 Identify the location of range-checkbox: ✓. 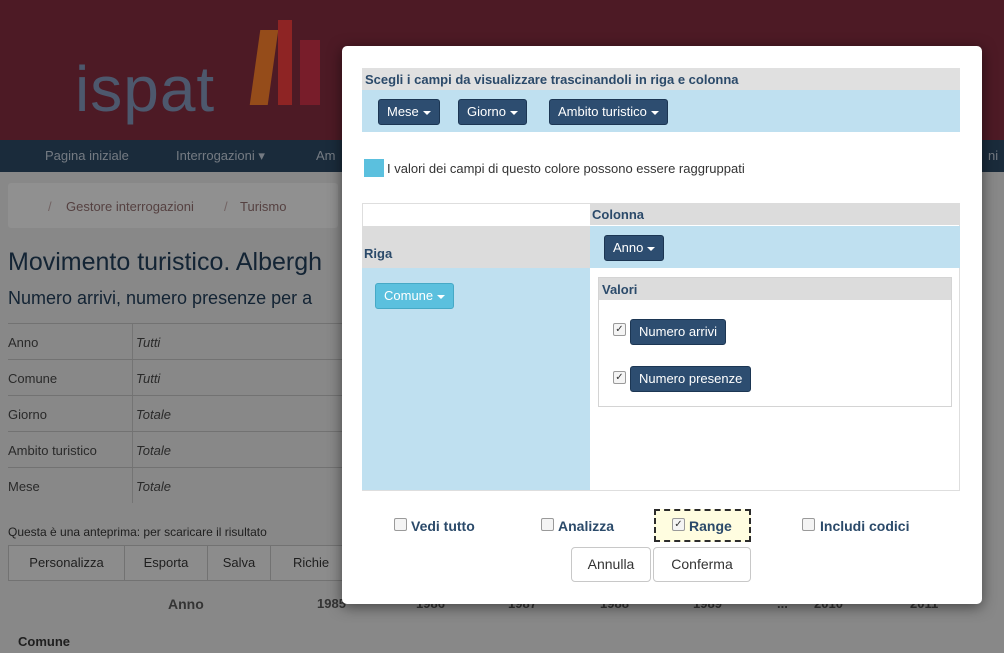
(678, 524).